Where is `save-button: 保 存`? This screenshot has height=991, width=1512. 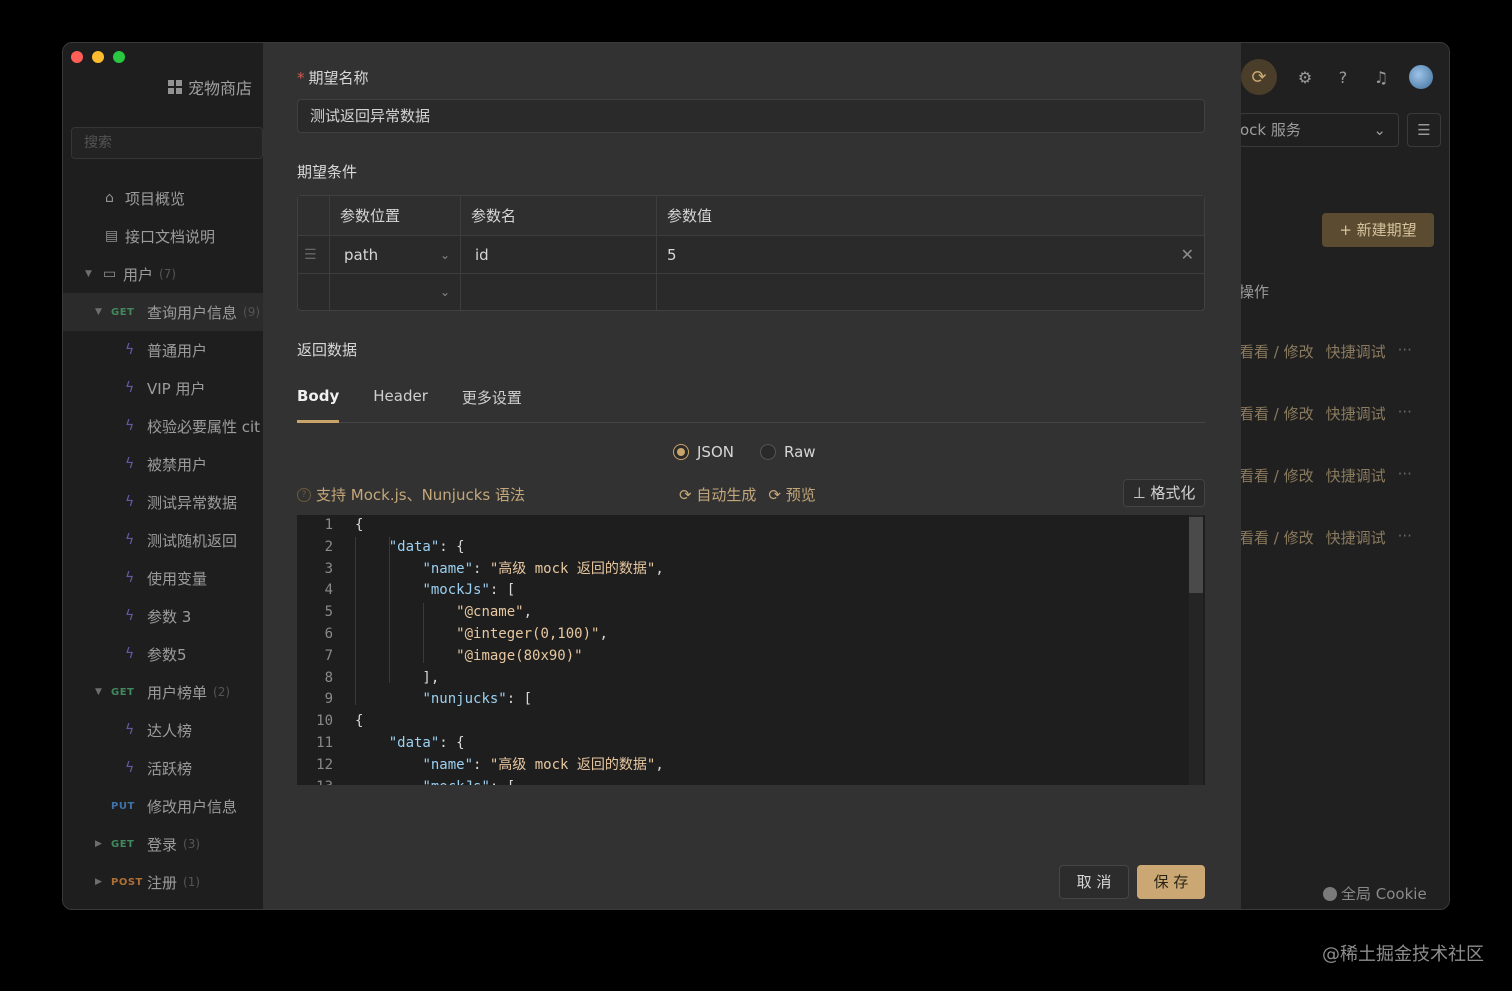
save-button: 保 存 is located at coordinates (1171, 882).